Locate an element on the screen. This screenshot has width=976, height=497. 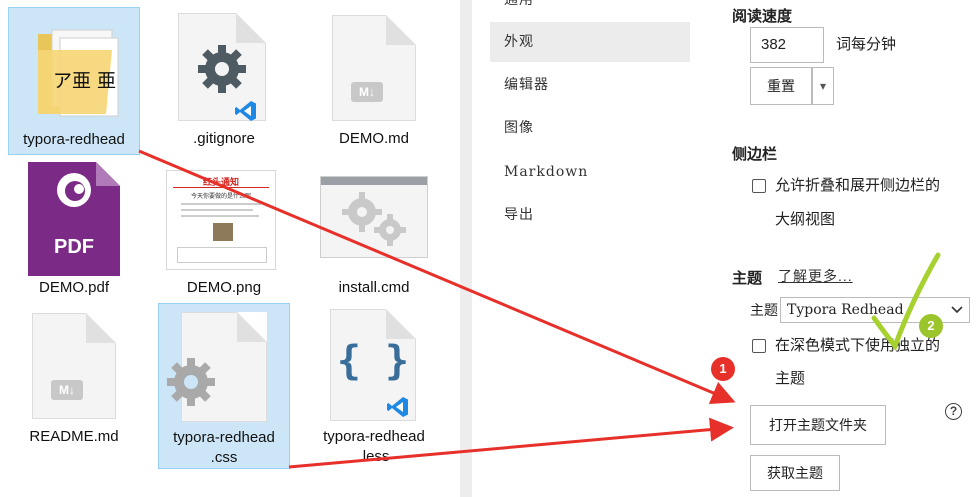
nav-item-markdown: Markdown is located at coordinates (590, 172).